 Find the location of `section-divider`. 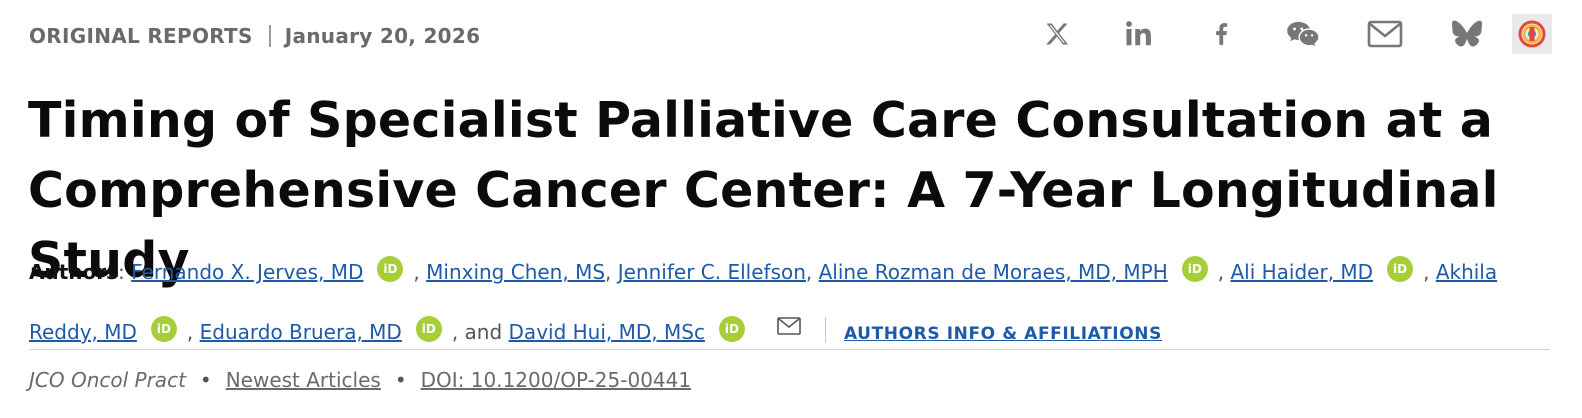

section-divider is located at coordinates (789, 349).